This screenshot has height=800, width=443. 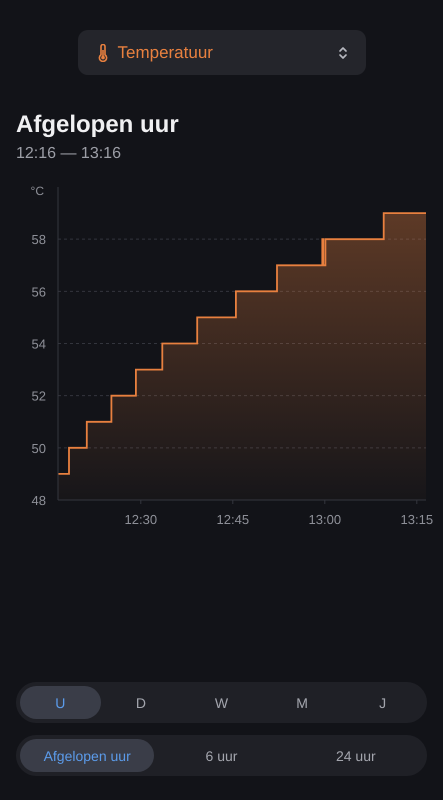 I want to click on time-range: 12:16 — 13:16, so click(x=69, y=154).